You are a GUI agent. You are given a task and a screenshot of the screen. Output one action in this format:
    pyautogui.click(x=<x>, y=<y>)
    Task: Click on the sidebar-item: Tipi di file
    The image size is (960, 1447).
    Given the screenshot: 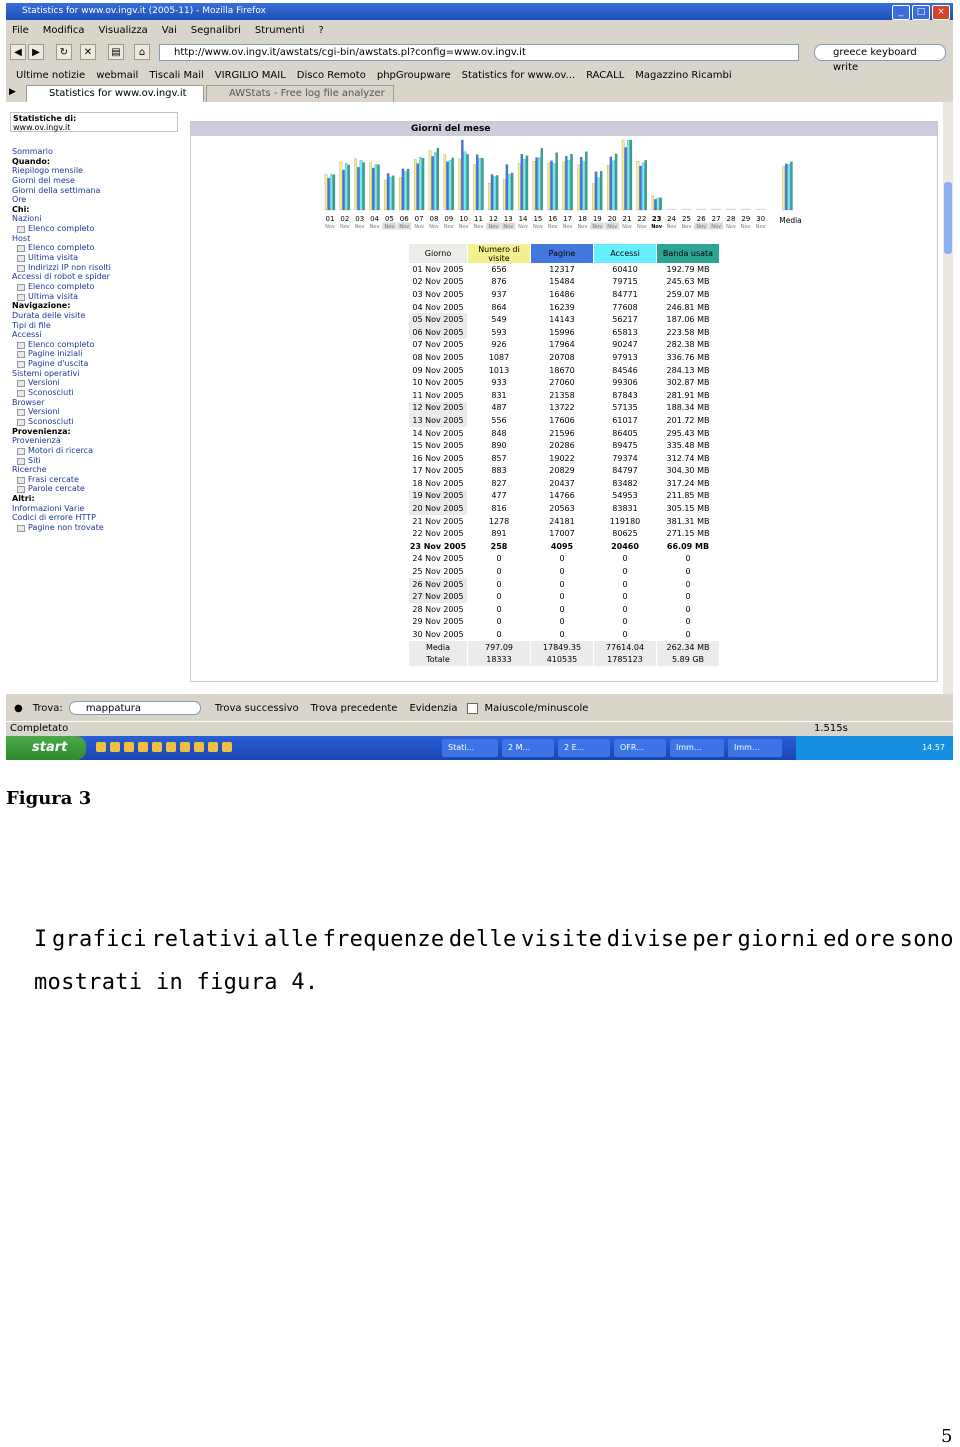 What is the action you would take?
    pyautogui.click(x=101, y=326)
    